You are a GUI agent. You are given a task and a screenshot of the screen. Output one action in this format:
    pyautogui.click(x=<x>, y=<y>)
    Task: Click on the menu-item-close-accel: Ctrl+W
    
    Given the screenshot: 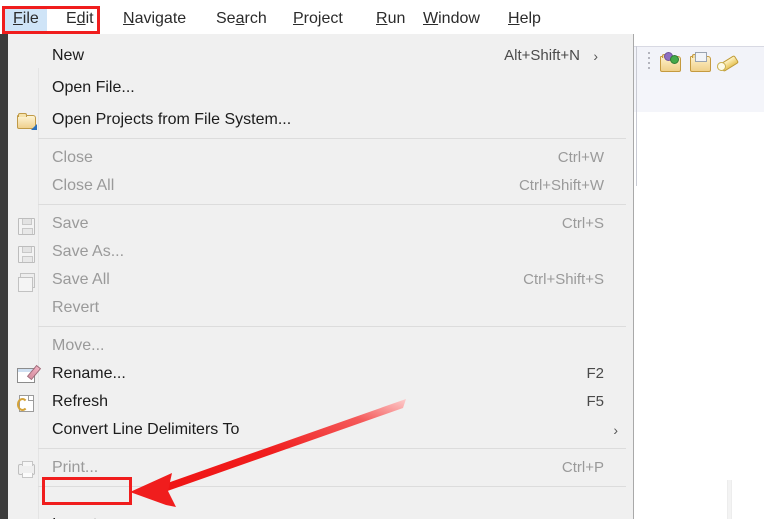 What is the action you would take?
    pyautogui.click(x=580, y=157)
    